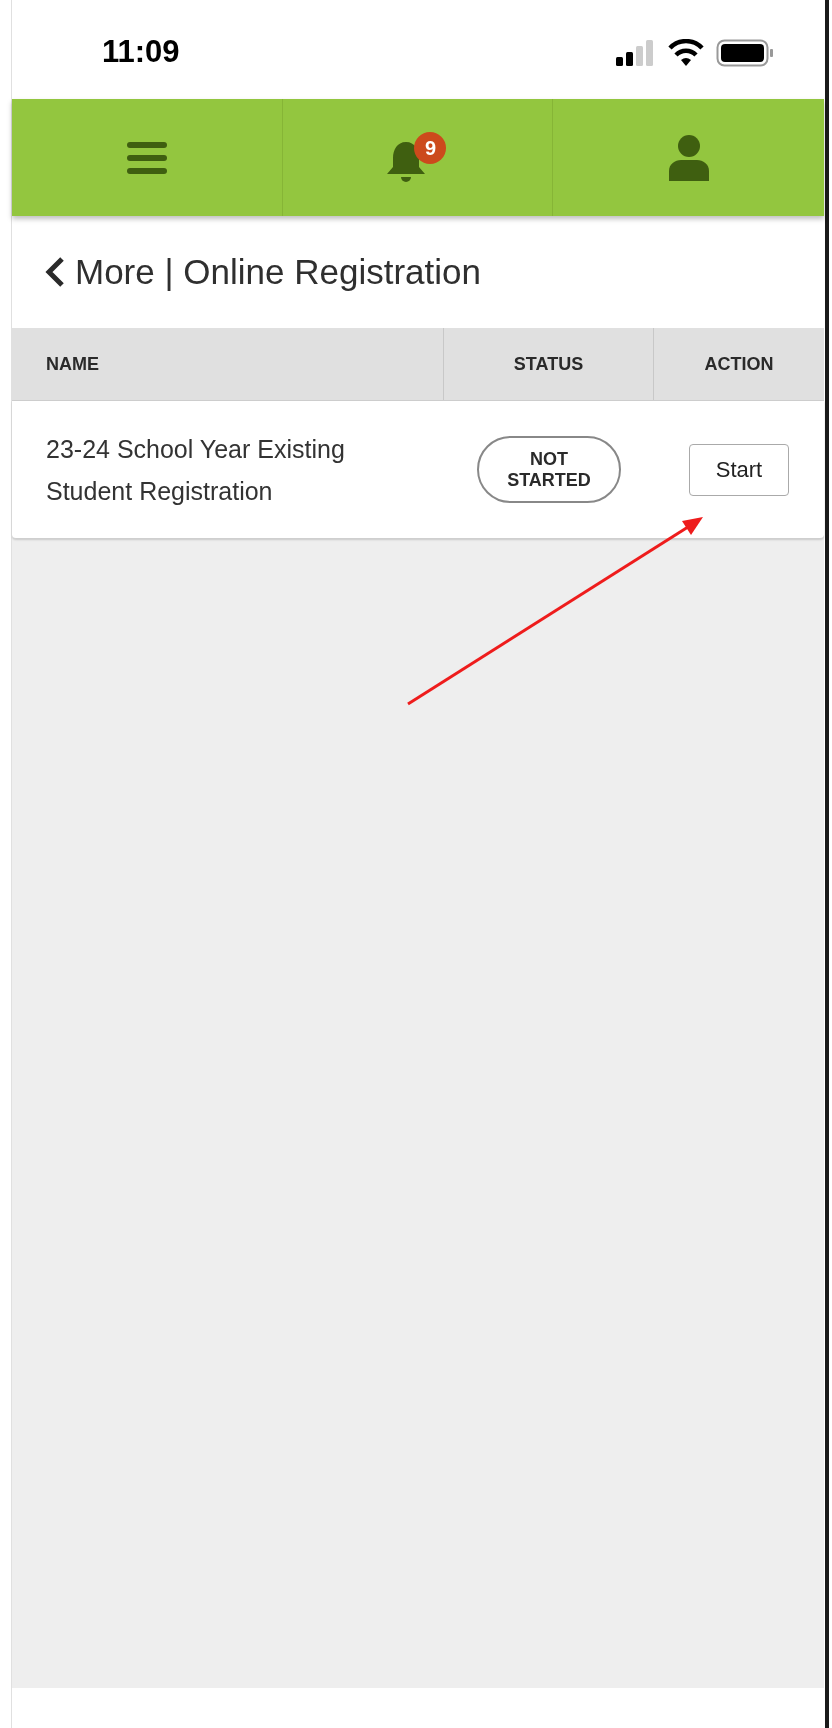  I want to click on status-pill: NOT STARTED, so click(549, 469).